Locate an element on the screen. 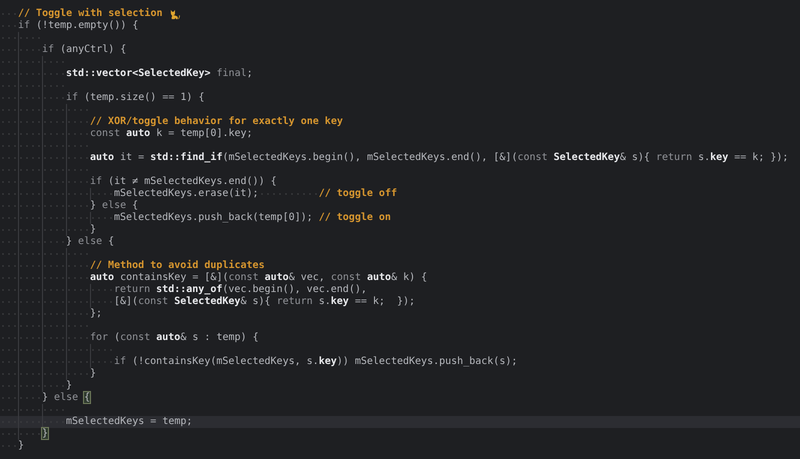 Image resolution: width=800 pixels, height=459 pixels. code-line: auto it = std::find_if(mSelectedKeys.begin(), mSelectedKeys.end(), [&](const SelectedKey& s){ return s.key == k; }); is located at coordinates (439, 158).